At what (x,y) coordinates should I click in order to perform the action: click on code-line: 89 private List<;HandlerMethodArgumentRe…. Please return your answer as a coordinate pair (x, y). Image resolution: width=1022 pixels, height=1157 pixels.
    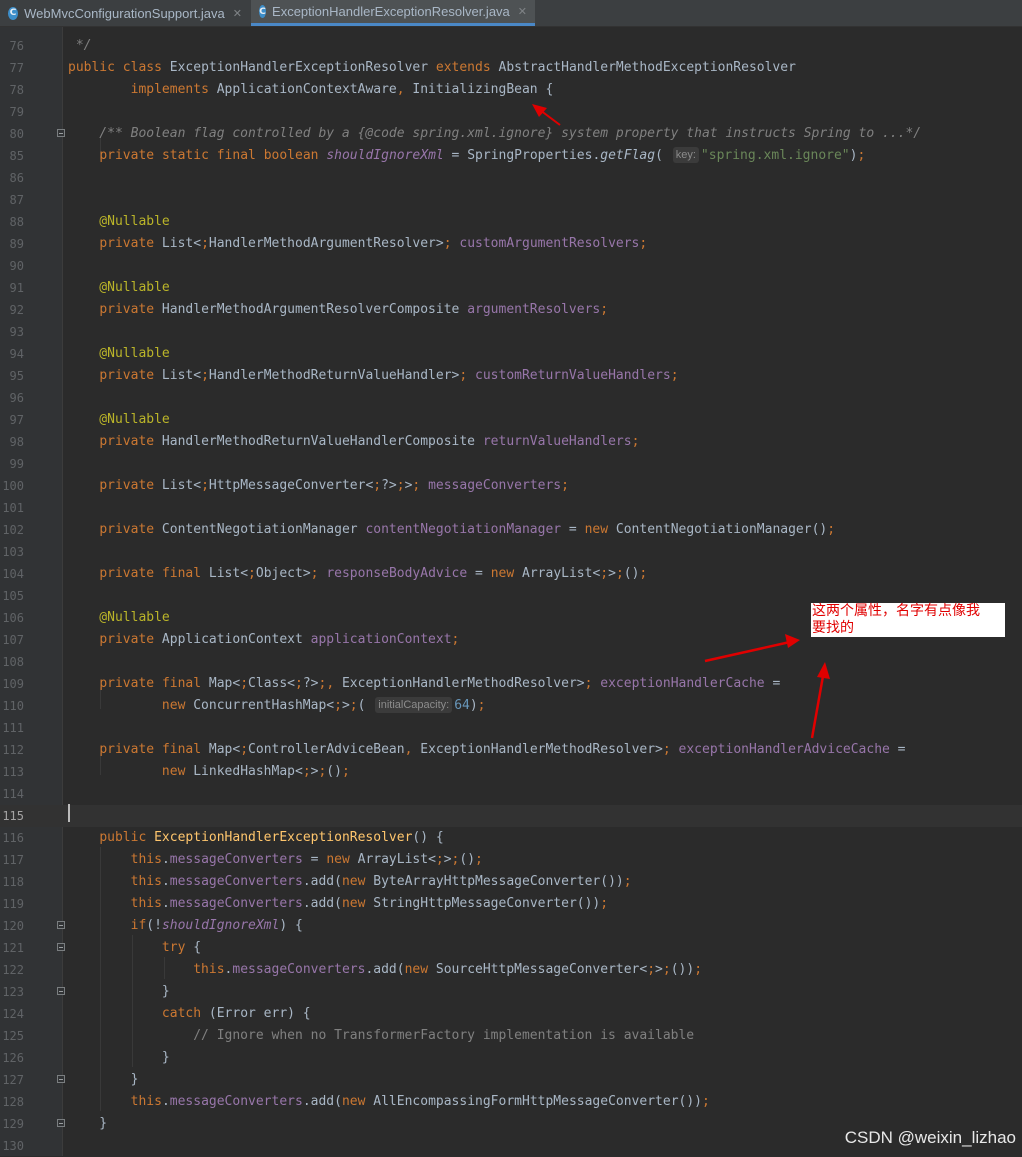
    Looking at the image, I should click on (511, 244).